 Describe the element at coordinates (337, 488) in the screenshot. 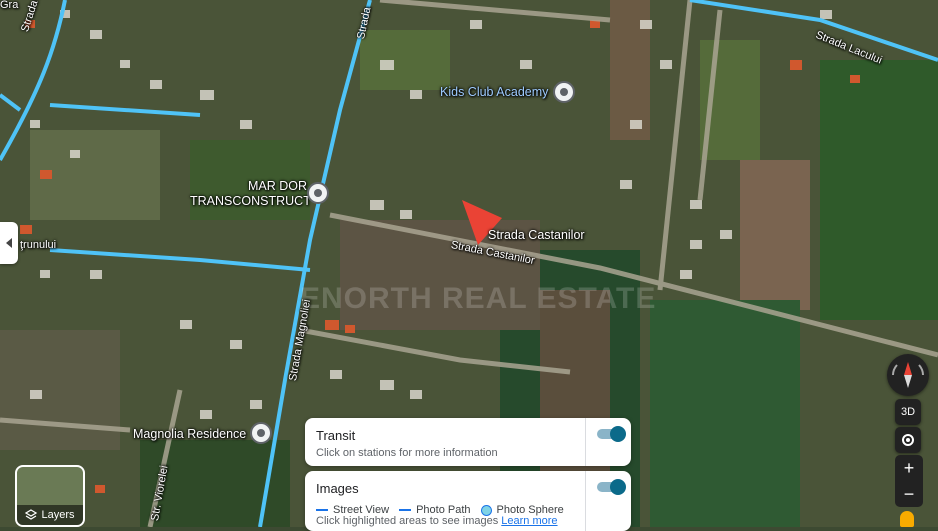

I see `images-title: Images` at that location.